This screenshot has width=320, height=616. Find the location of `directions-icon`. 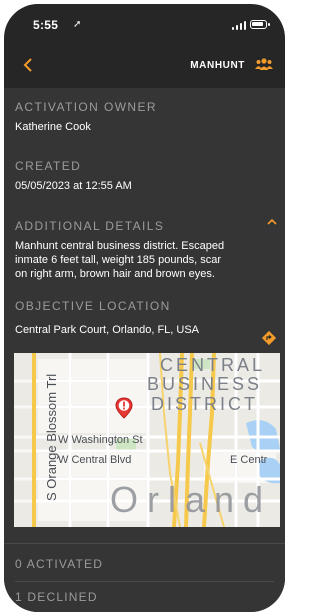

directions-icon is located at coordinates (269, 338).